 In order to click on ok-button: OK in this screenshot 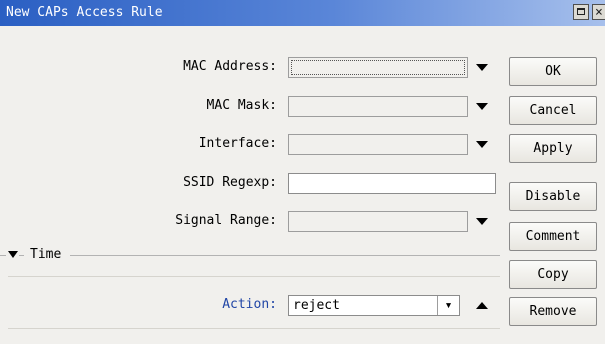, I will do `click(553, 71)`.